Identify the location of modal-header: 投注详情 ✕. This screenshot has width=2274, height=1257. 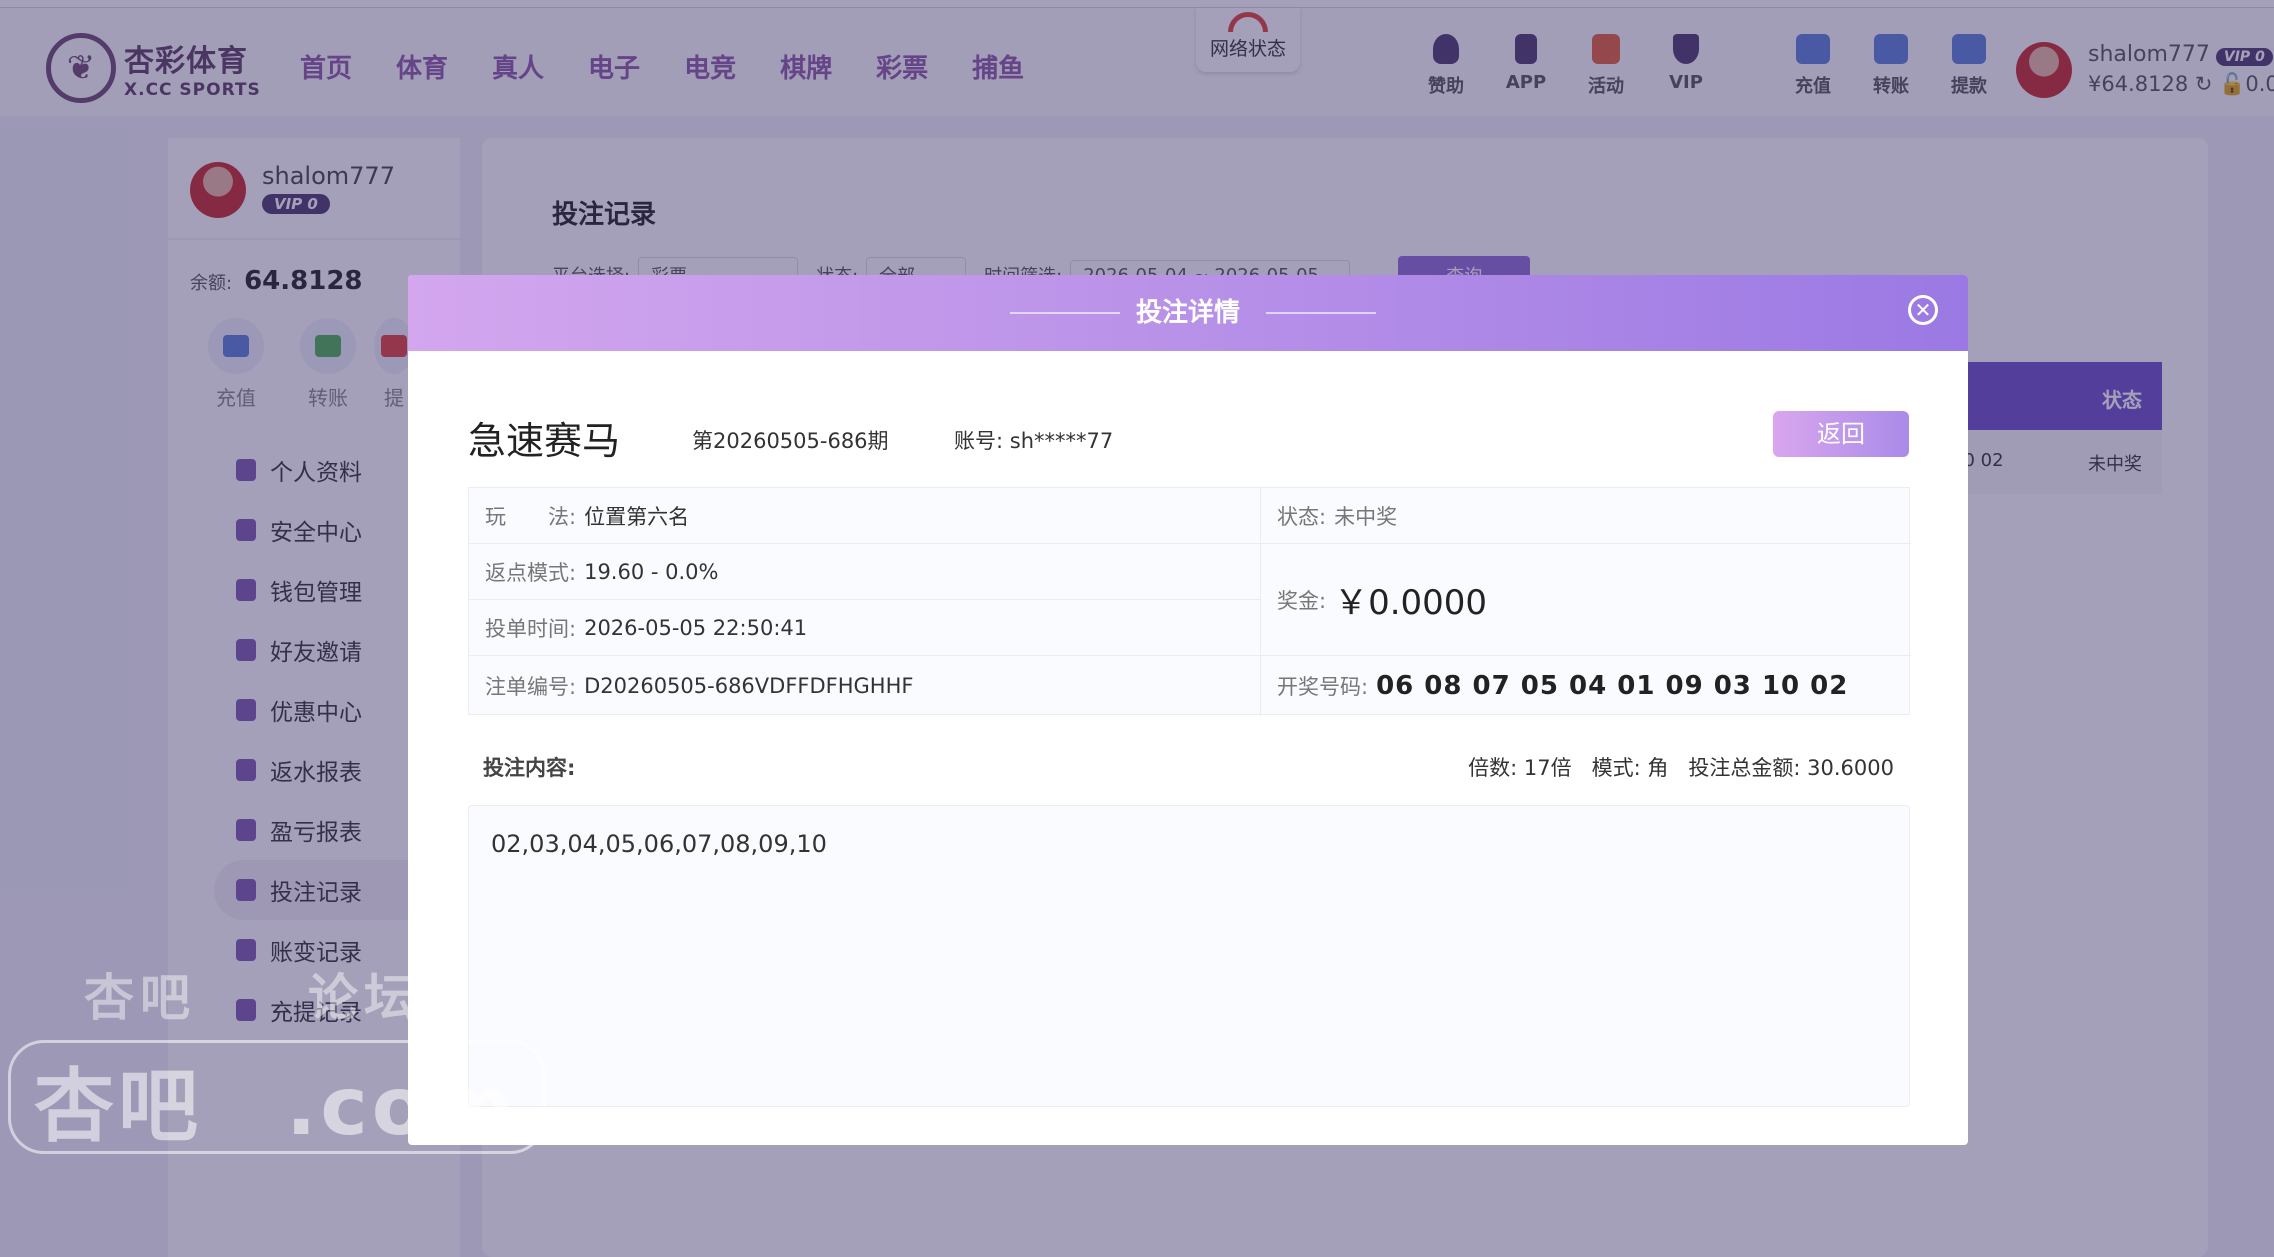
(1188, 313).